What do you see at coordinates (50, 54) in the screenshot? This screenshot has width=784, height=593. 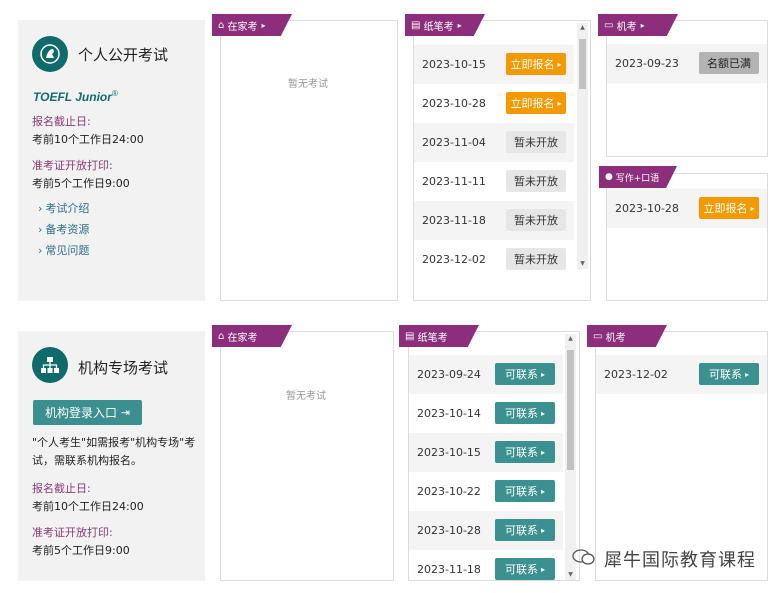 I see `person-exam-logo-icon` at bounding box center [50, 54].